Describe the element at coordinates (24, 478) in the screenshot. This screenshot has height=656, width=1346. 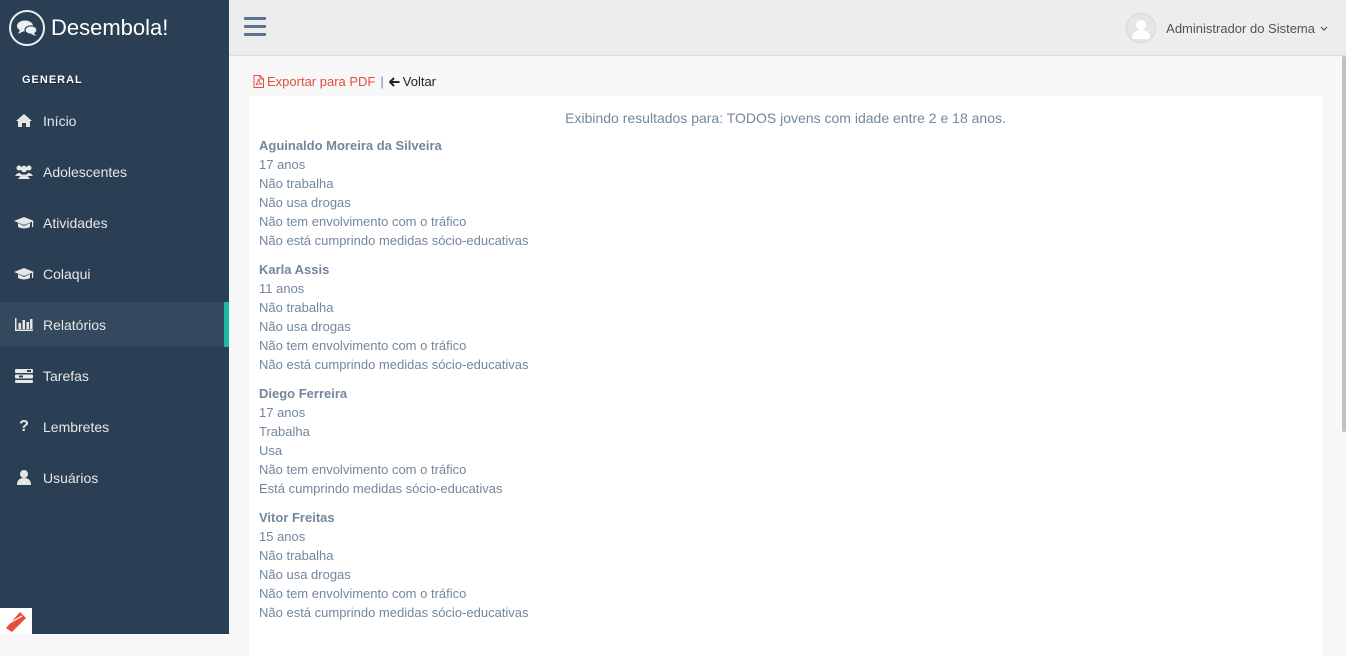
I see `user-icon` at that location.